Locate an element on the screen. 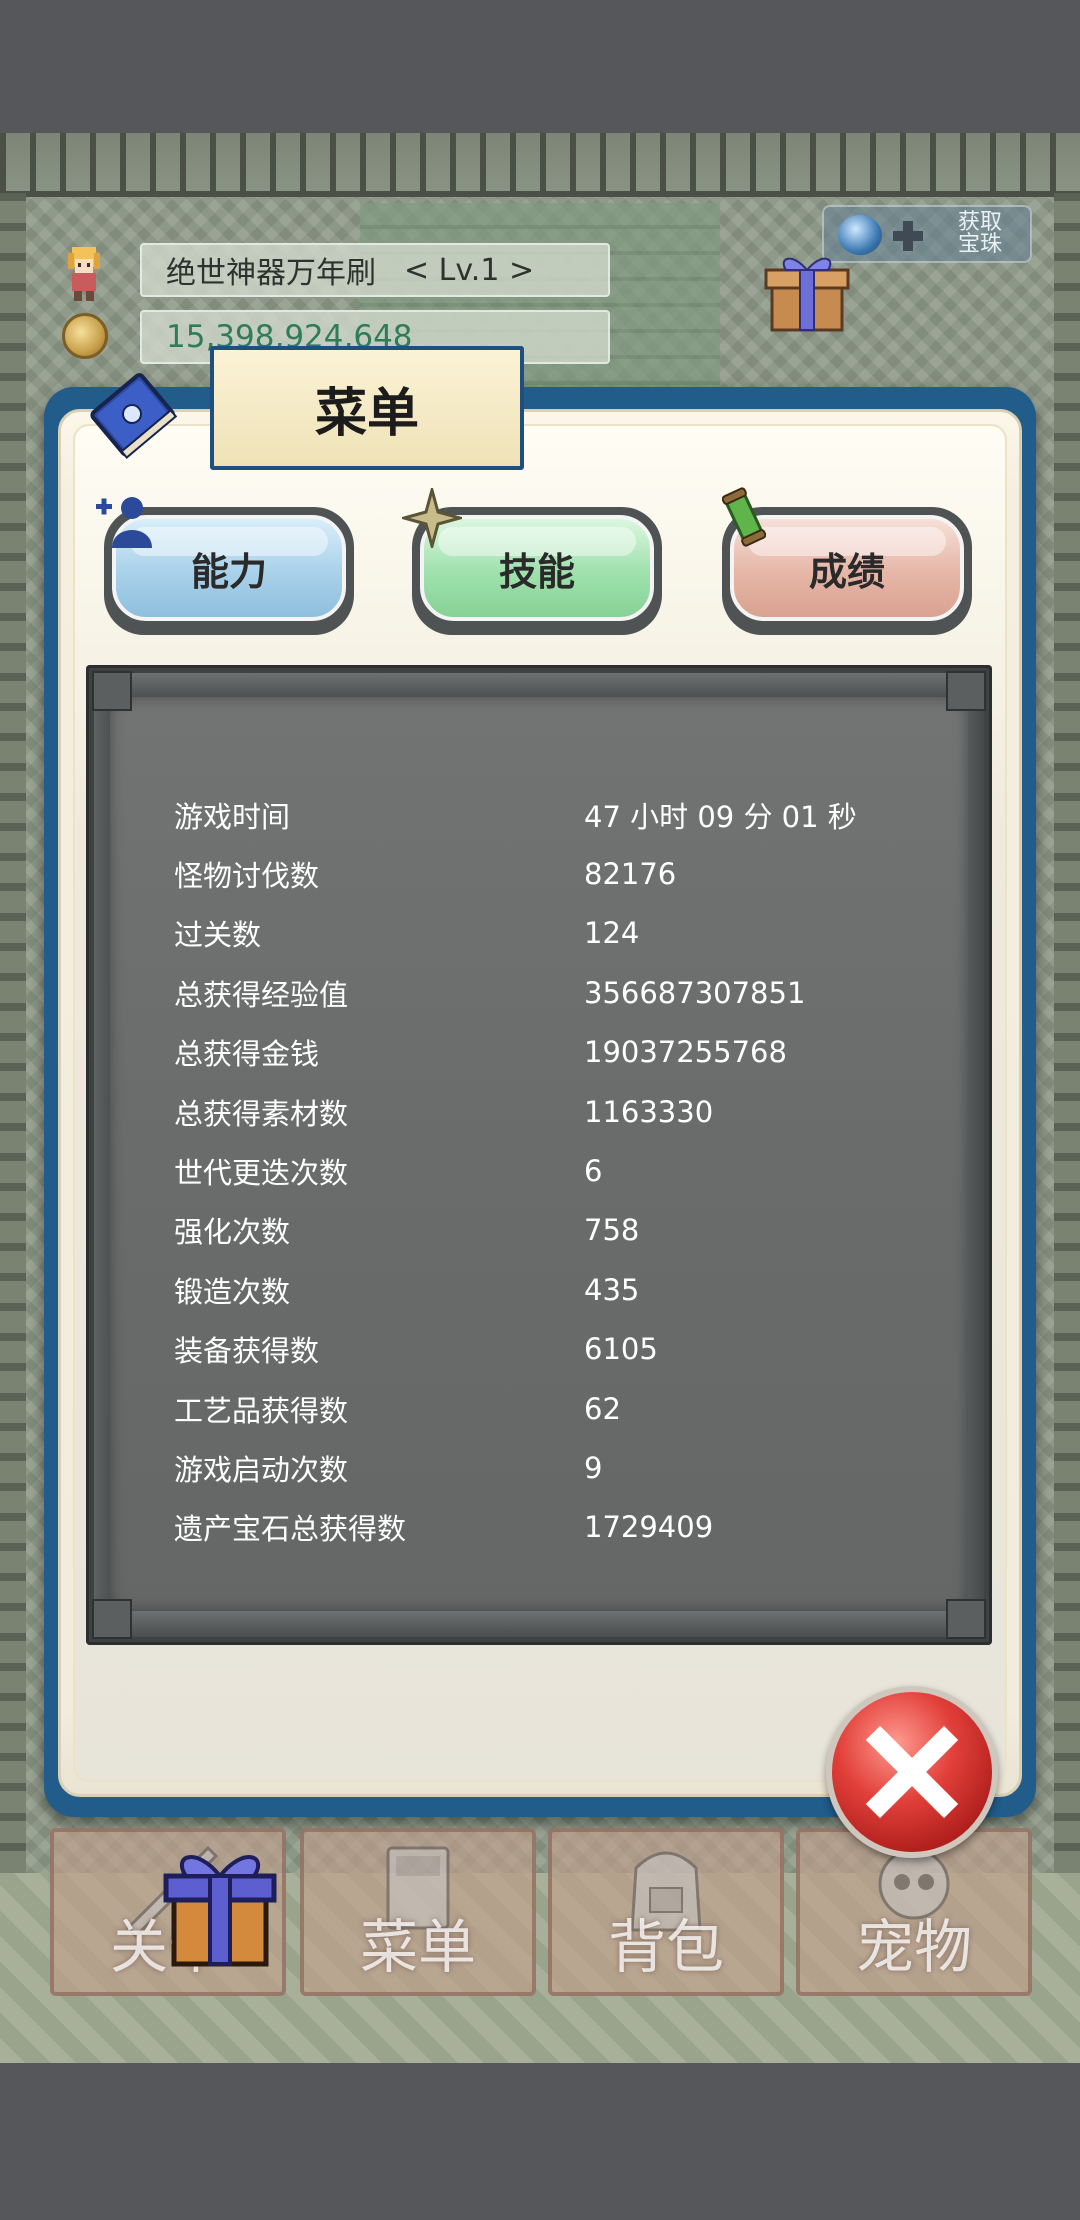 The width and height of the screenshot is (1080, 2220). hero-sprite-icon is located at coordinates (84, 274).